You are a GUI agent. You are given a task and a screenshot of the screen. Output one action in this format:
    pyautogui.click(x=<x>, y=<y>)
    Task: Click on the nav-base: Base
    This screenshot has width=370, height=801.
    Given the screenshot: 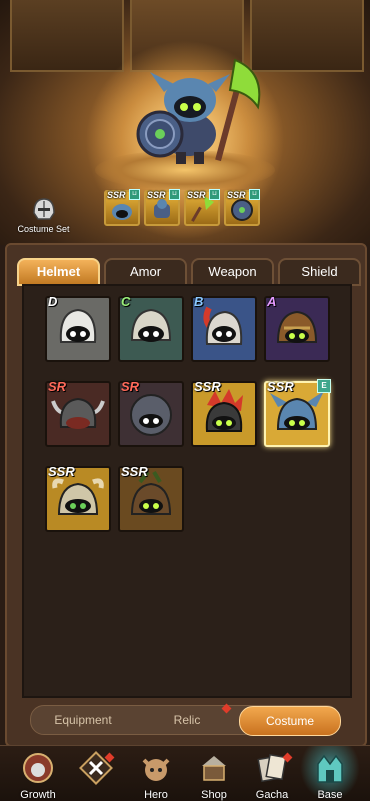 What is the action you would take?
    pyautogui.click(x=330, y=773)
    